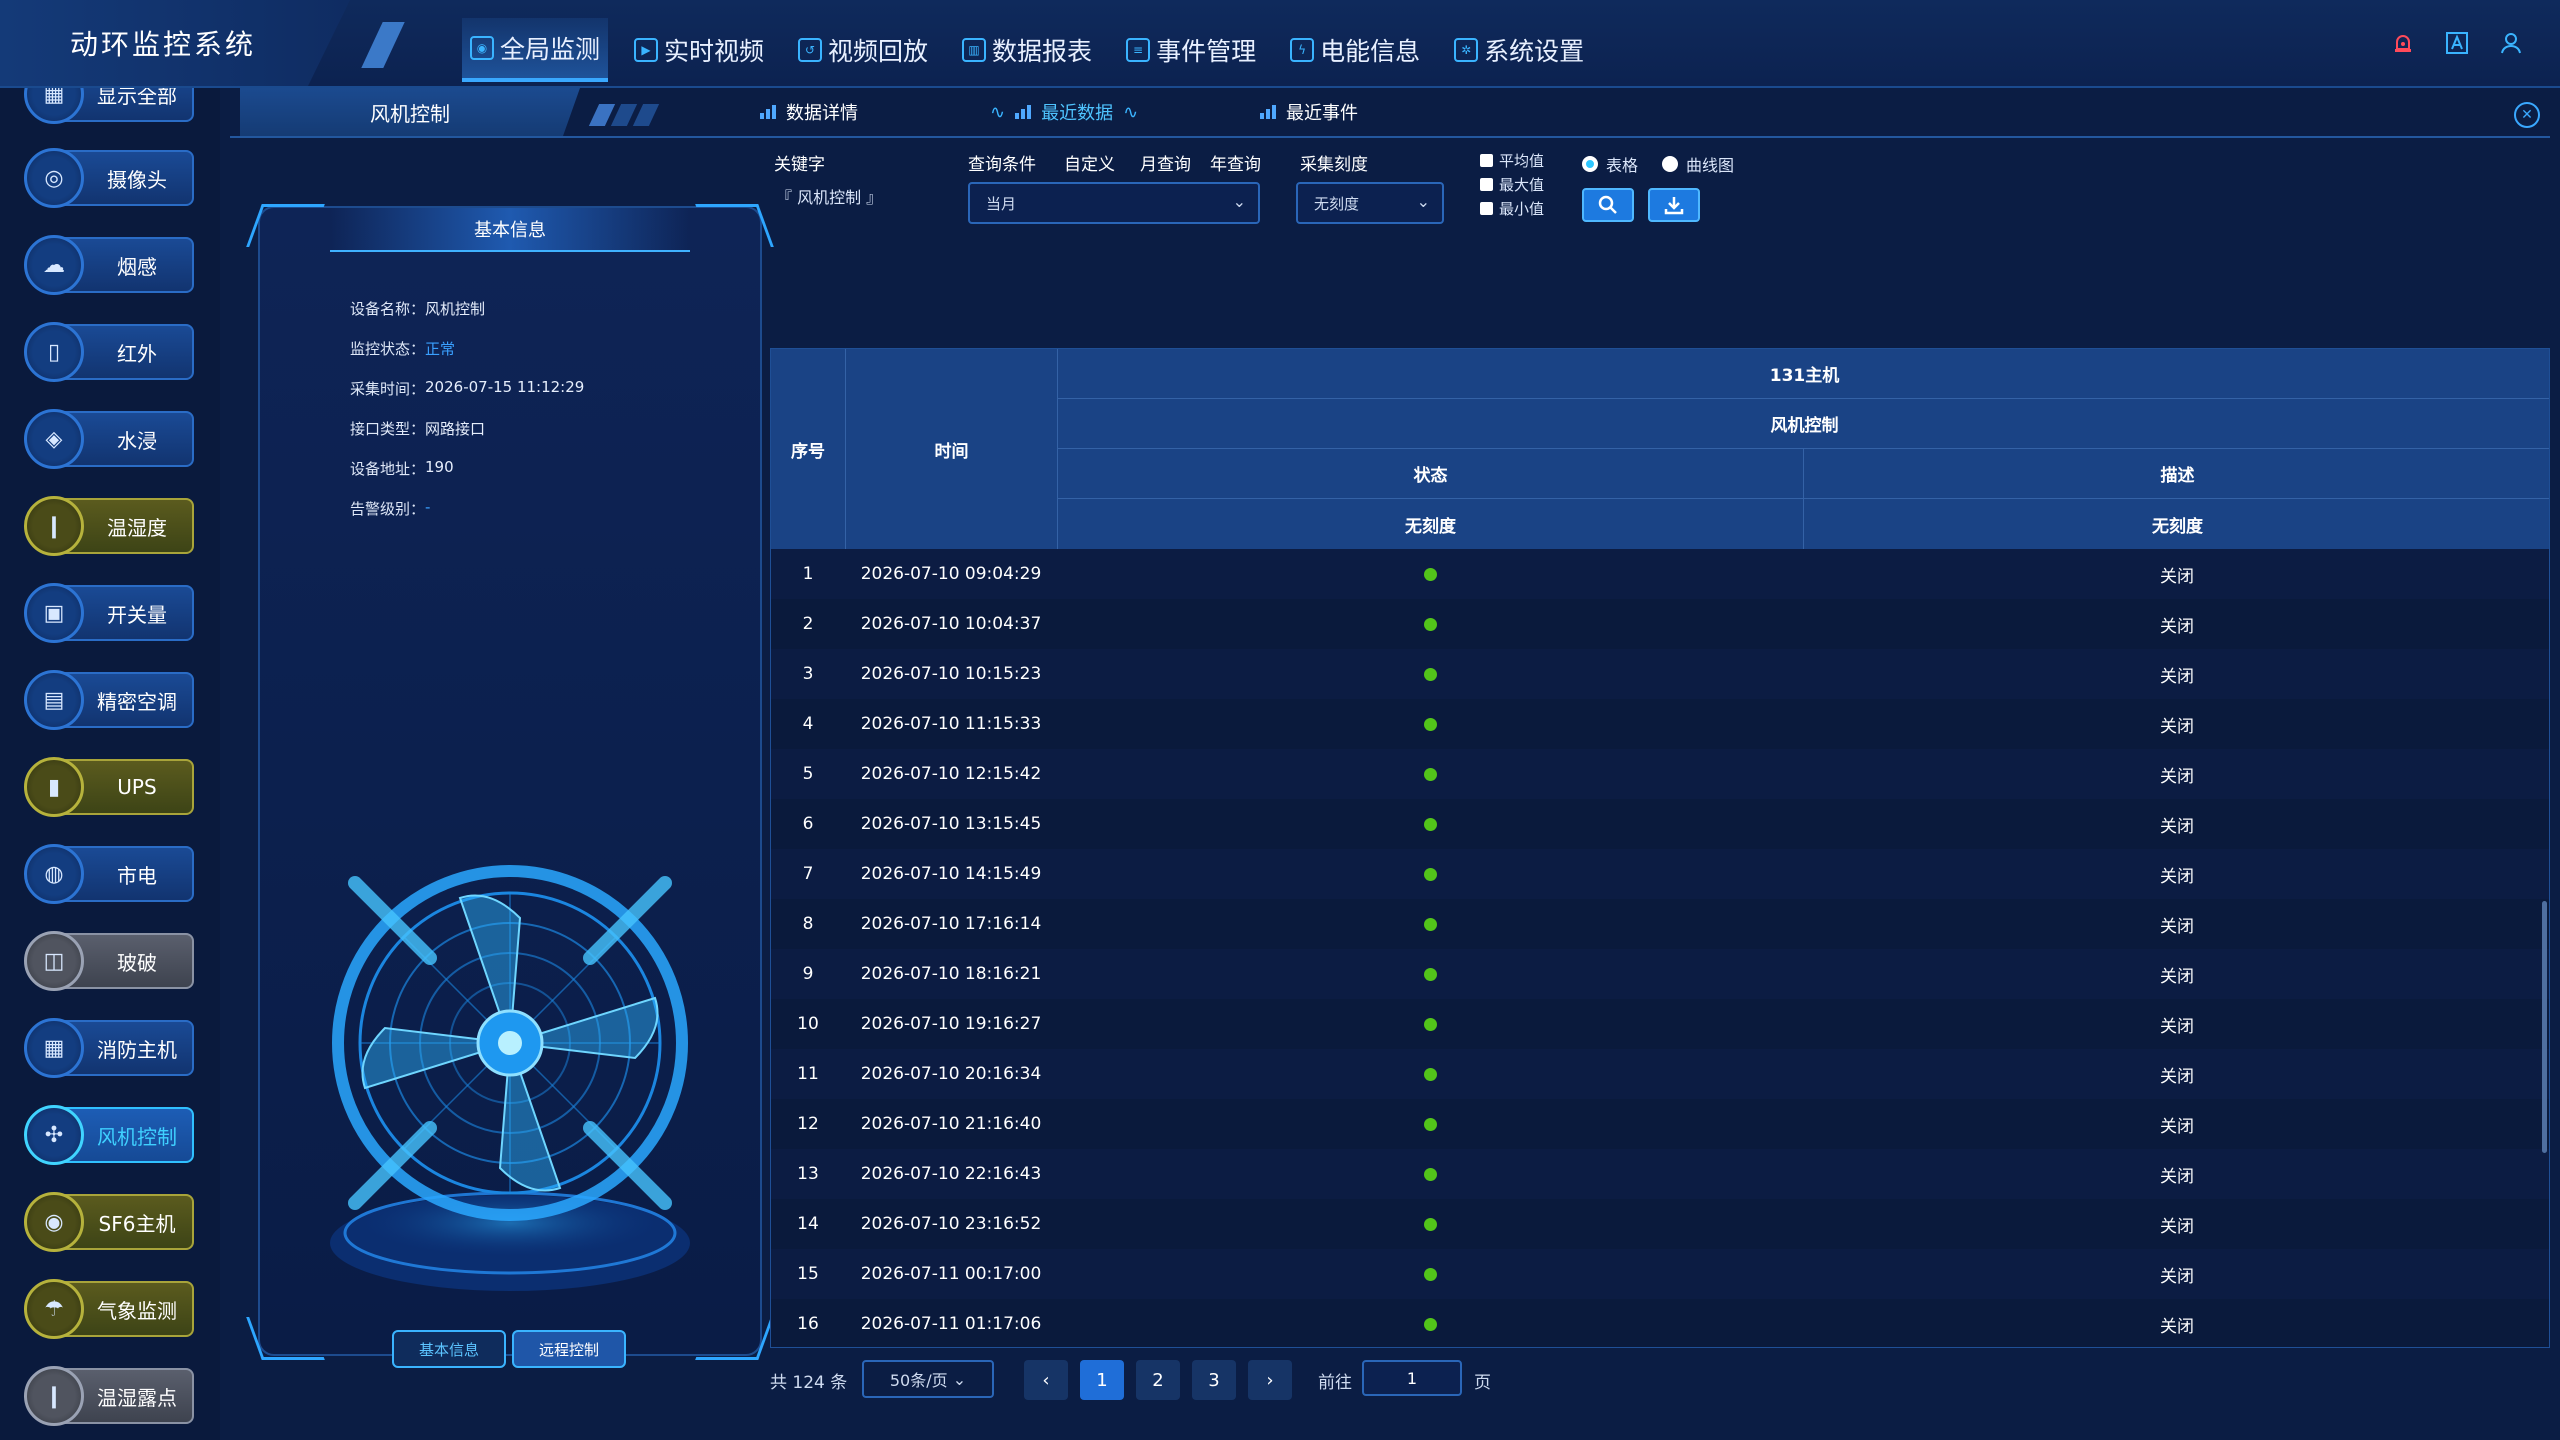 The height and width of the screenshot is (1440, 2560). I want to click on smoke-detector-icon: ☁, so click(54, 265).